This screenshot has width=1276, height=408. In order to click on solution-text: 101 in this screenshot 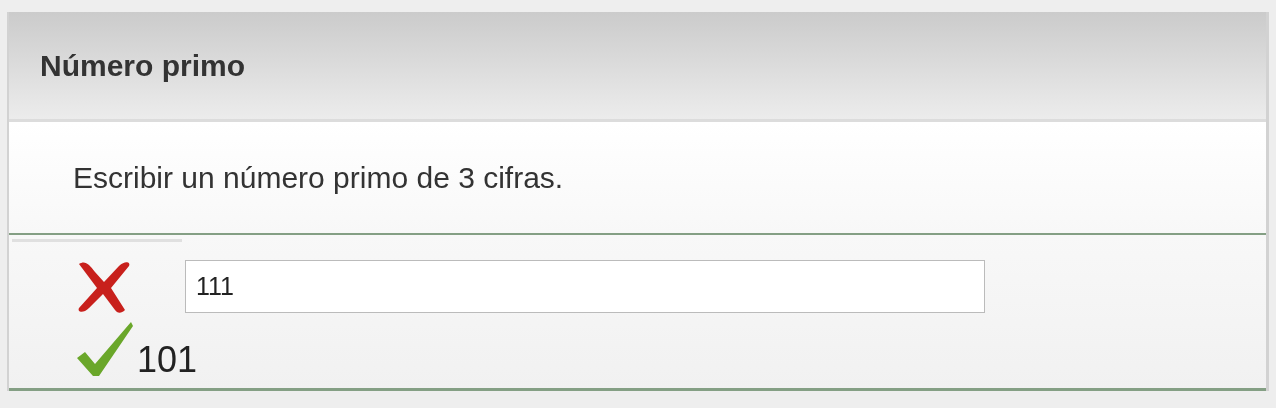, I will do `click(167, 360)`.